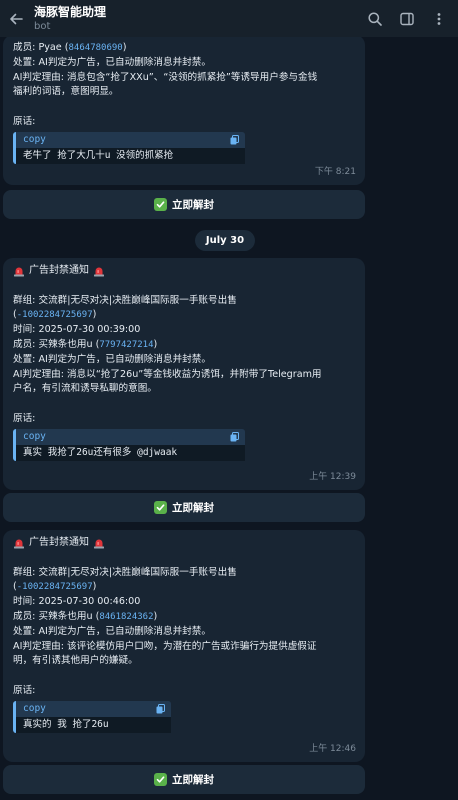  I want to click on reason-line-cont: 户名，有引流和诱导私聊的意图。, so click(85, 389).